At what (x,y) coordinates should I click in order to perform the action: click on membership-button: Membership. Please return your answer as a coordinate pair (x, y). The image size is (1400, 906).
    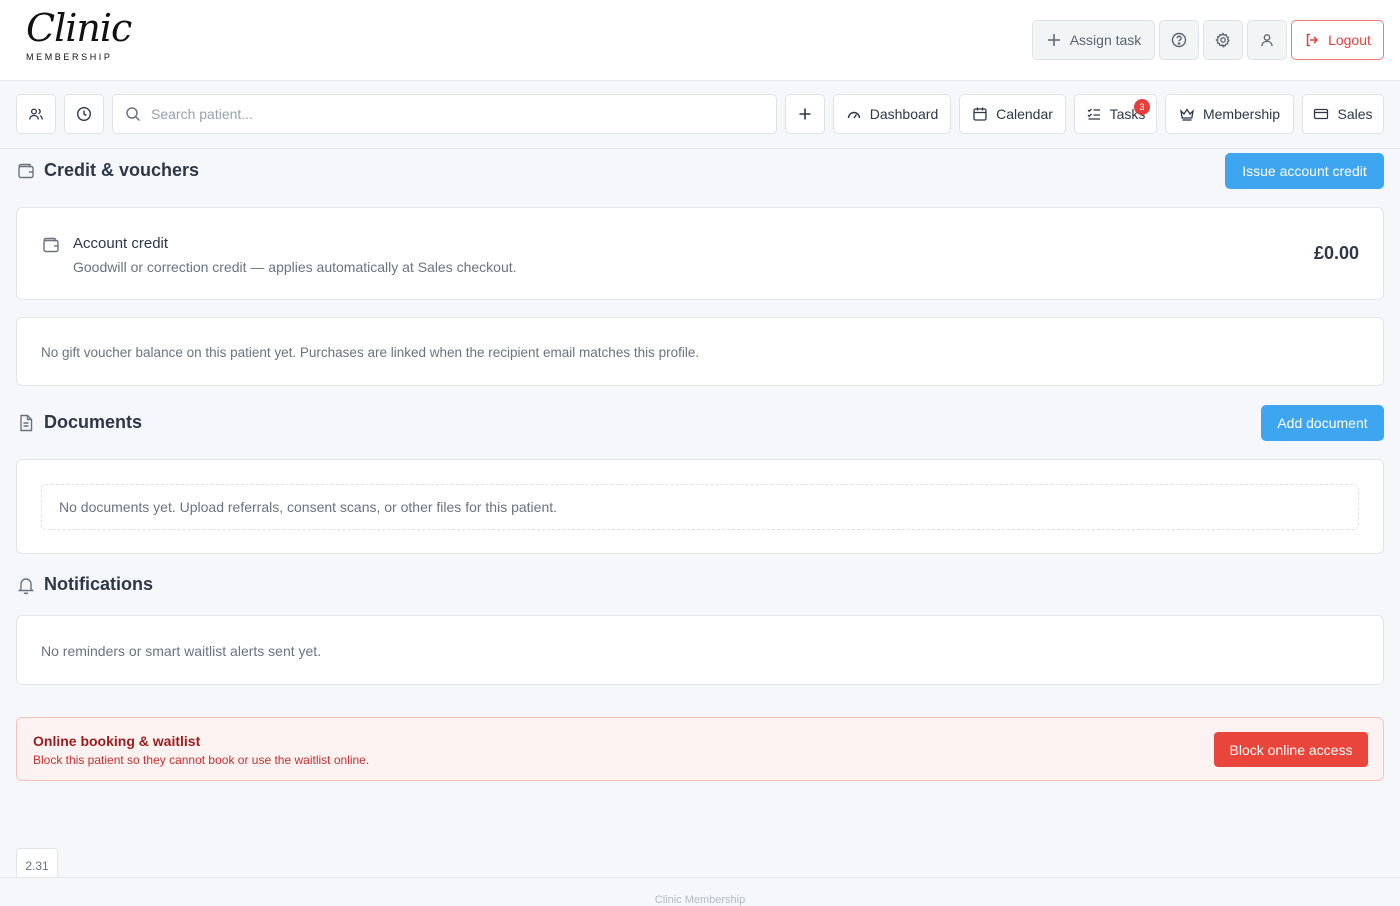
    Looking at the image, I should click on (1229, 114).